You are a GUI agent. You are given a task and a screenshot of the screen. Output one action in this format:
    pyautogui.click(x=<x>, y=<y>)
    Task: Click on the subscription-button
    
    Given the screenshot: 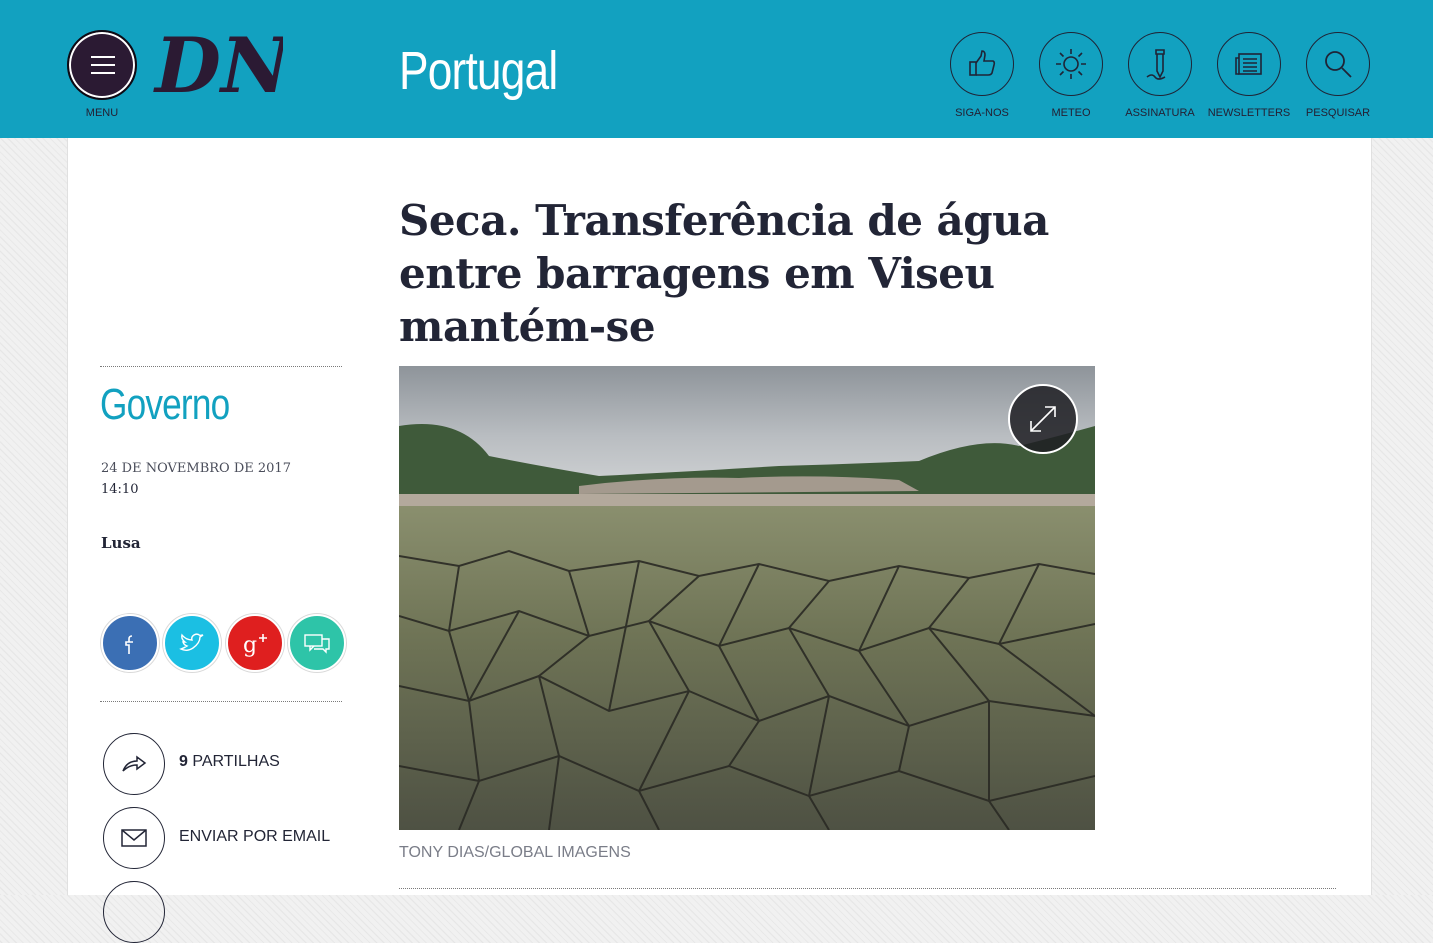 What is the action you would take?
    pyautogui.click(x=1160, y=64)
    